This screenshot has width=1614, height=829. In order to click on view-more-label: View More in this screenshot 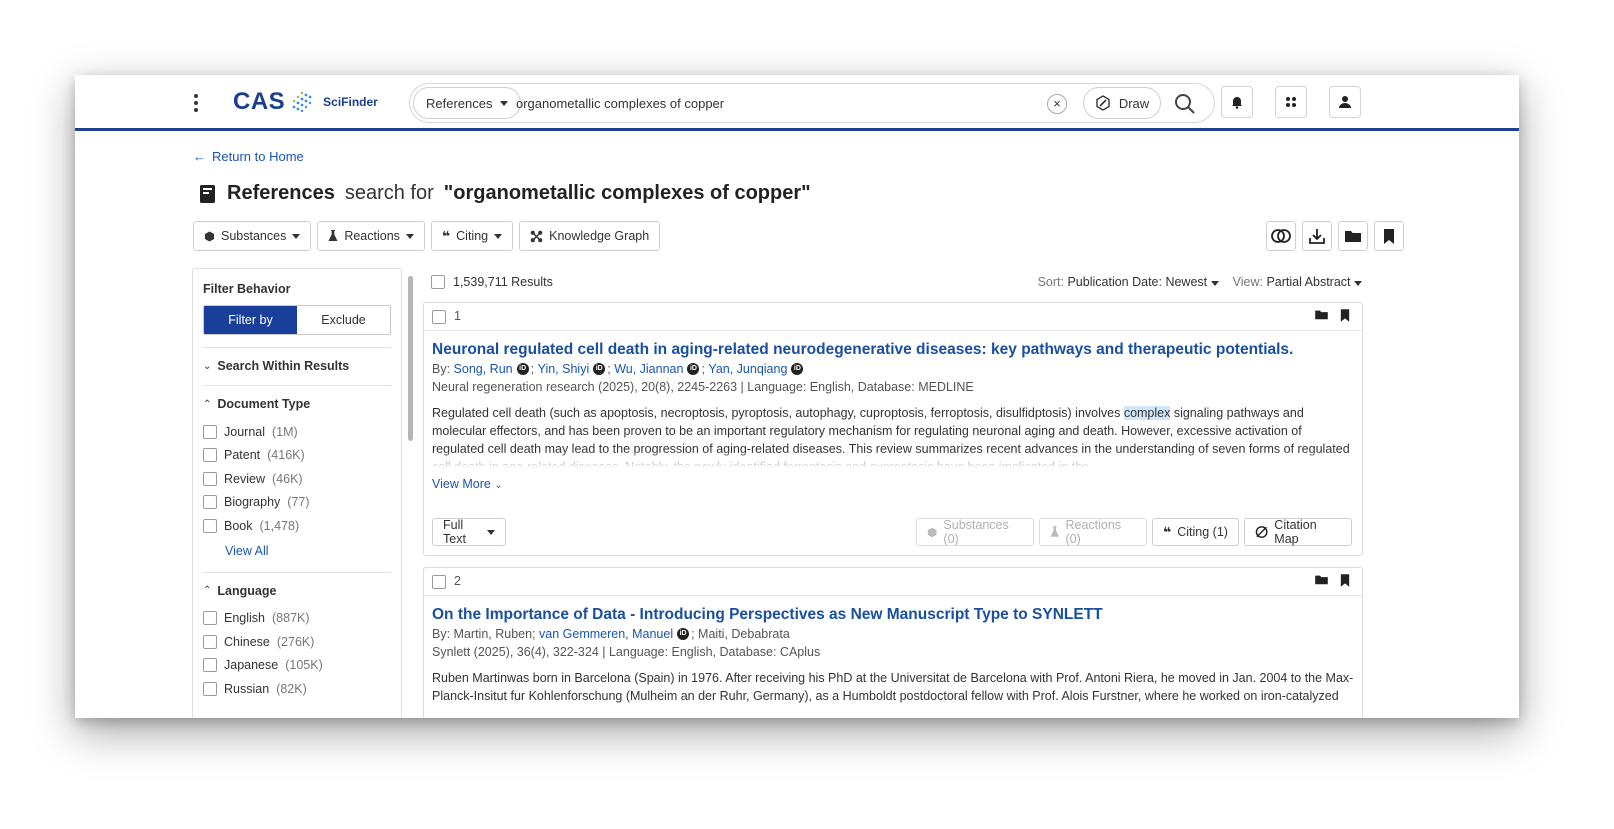, I will do `click(461, 484)`.